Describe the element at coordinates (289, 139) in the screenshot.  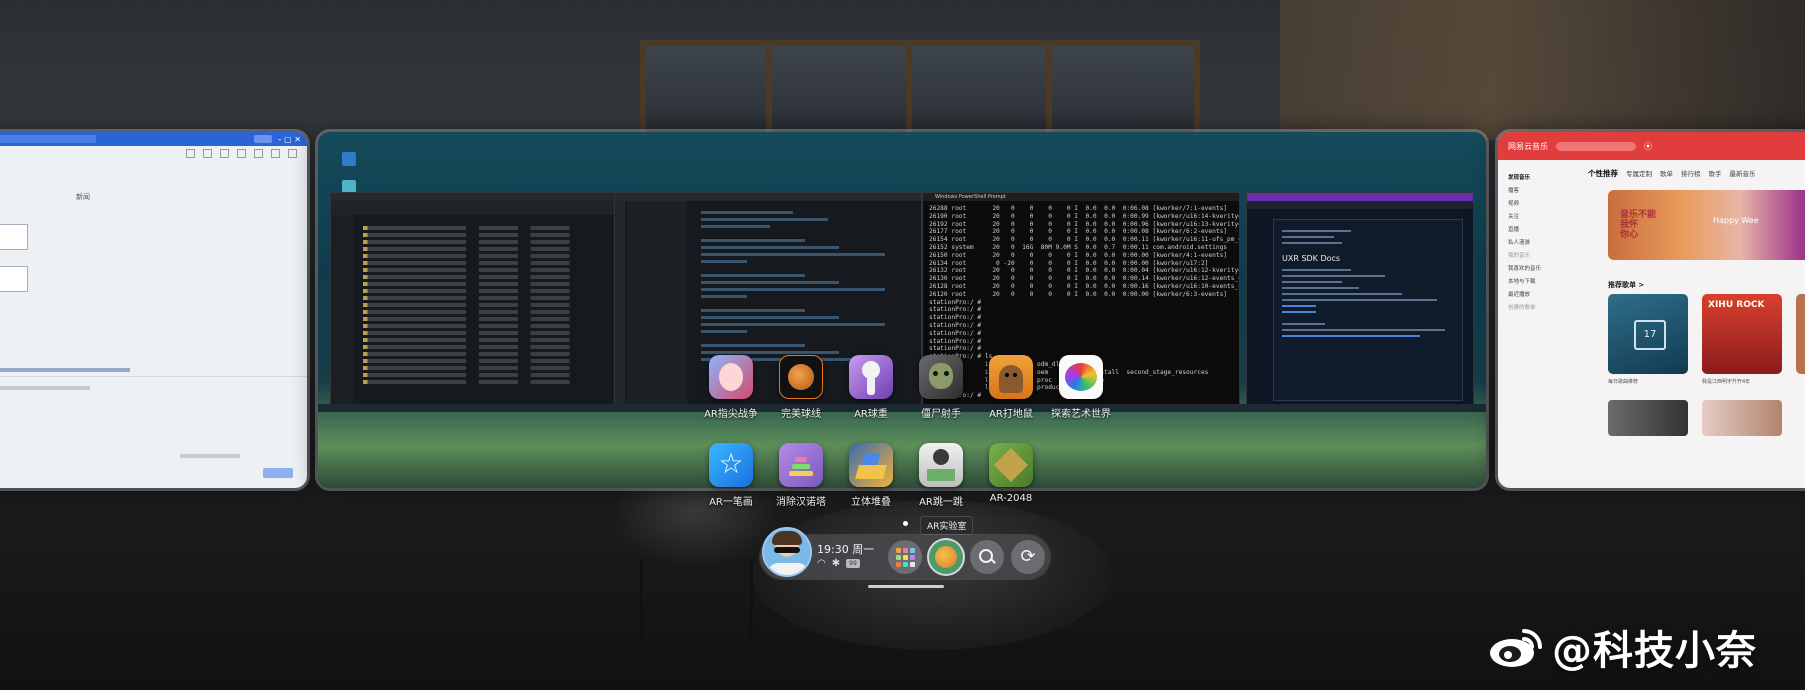
I see `left-window-controls-icon: – ▢ ✕` at that location.